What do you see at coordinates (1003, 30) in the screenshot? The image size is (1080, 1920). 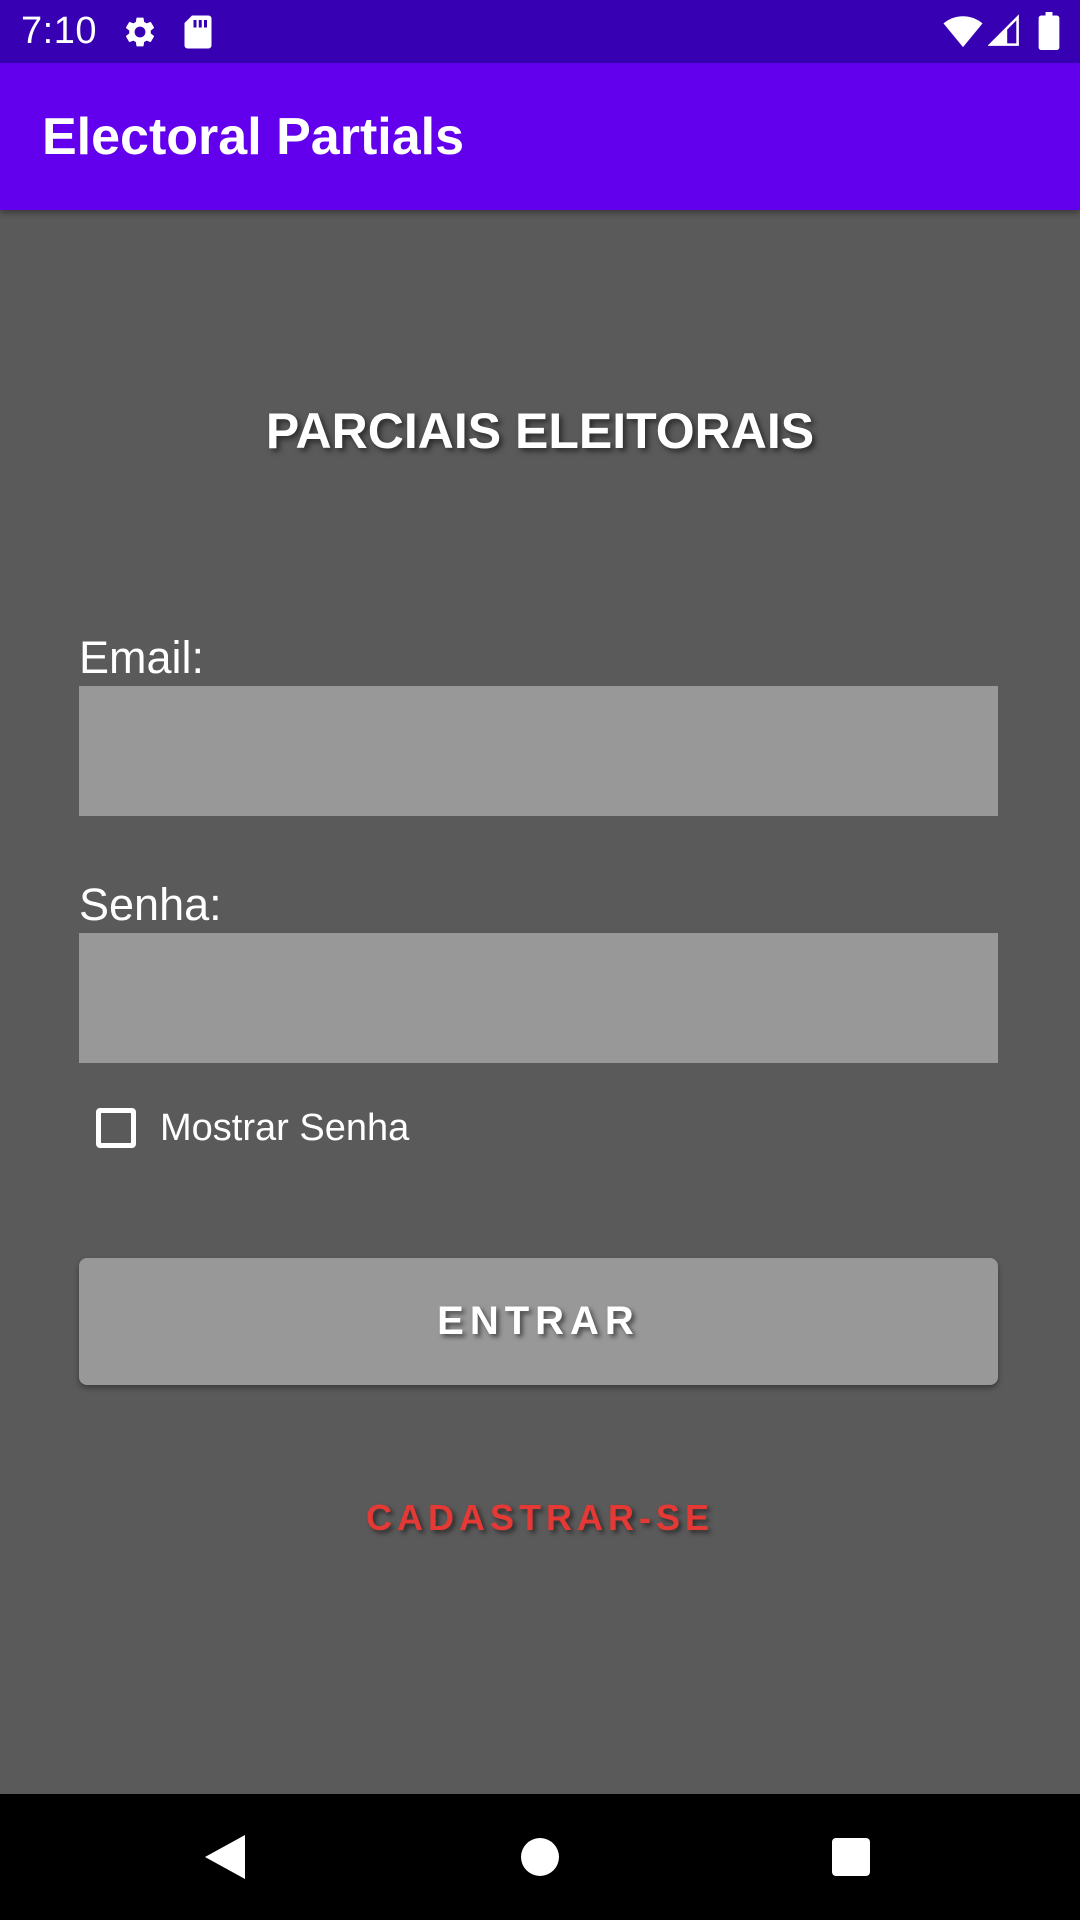 I see `signal-icon` at bounding box center [1003, 30].